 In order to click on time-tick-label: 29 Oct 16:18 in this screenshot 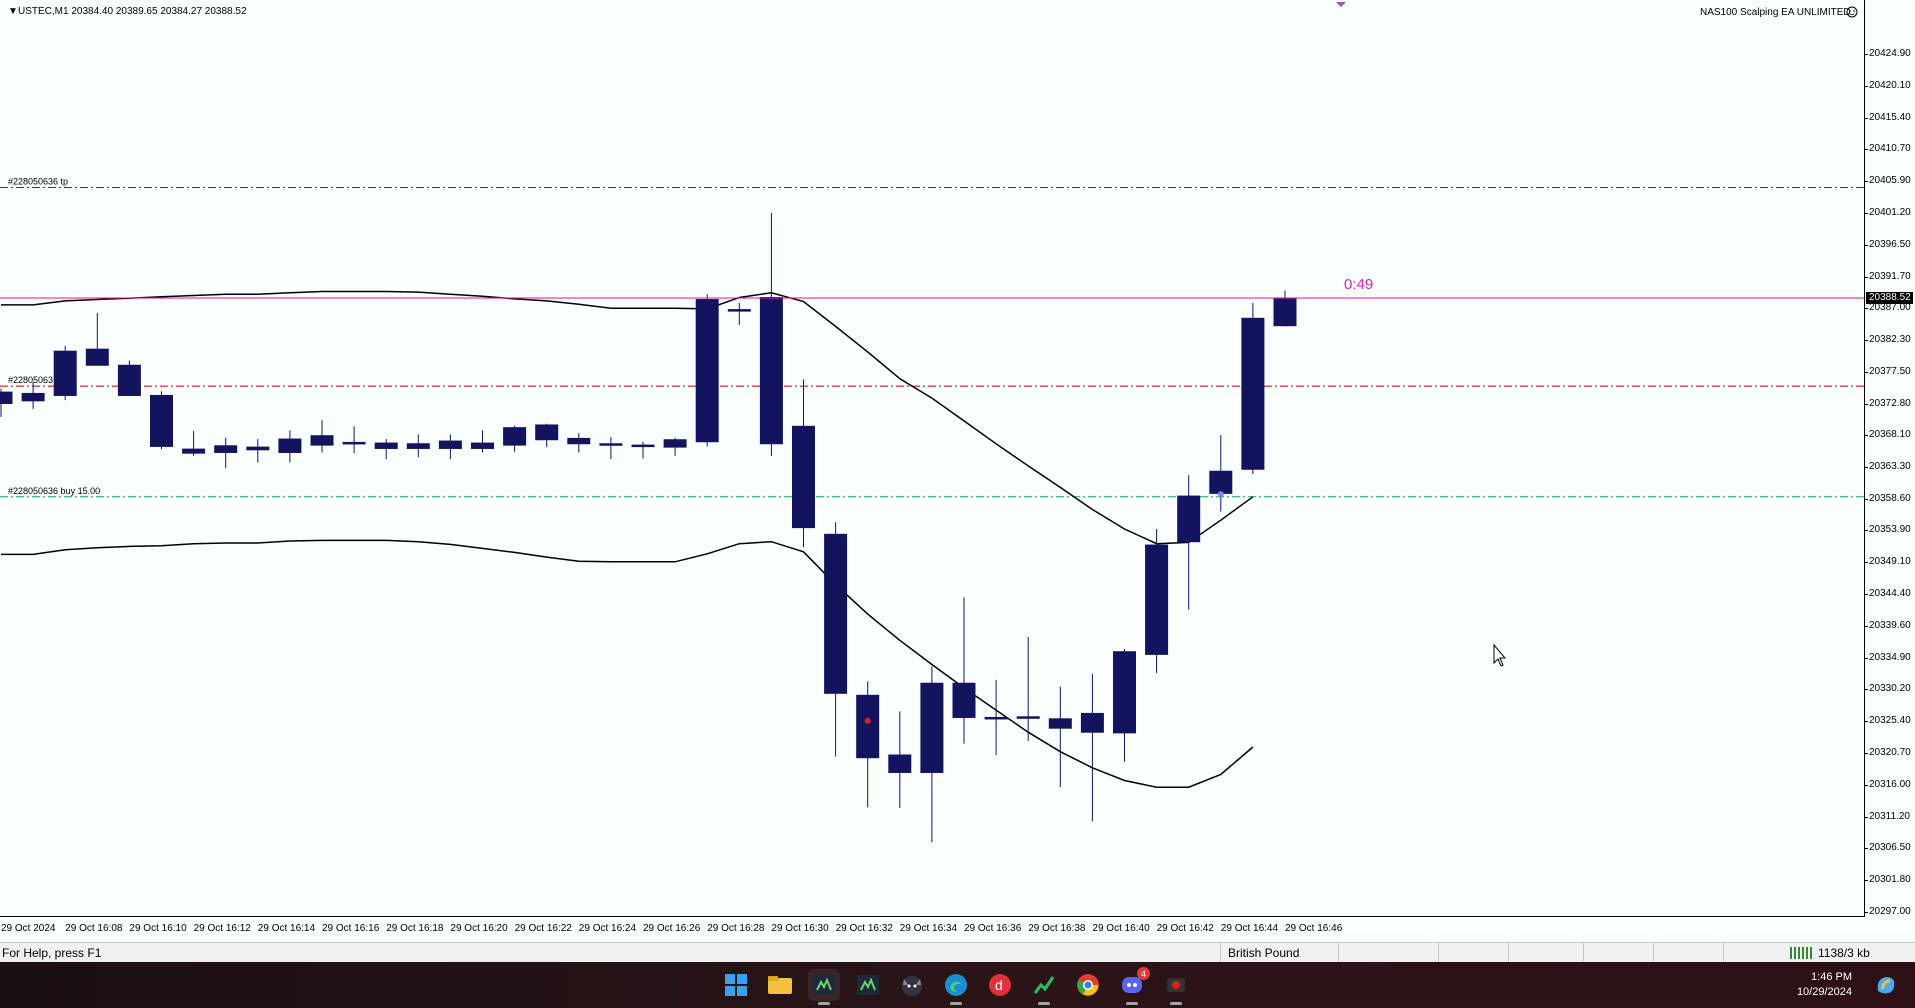, I will do `click(415, 928)`.